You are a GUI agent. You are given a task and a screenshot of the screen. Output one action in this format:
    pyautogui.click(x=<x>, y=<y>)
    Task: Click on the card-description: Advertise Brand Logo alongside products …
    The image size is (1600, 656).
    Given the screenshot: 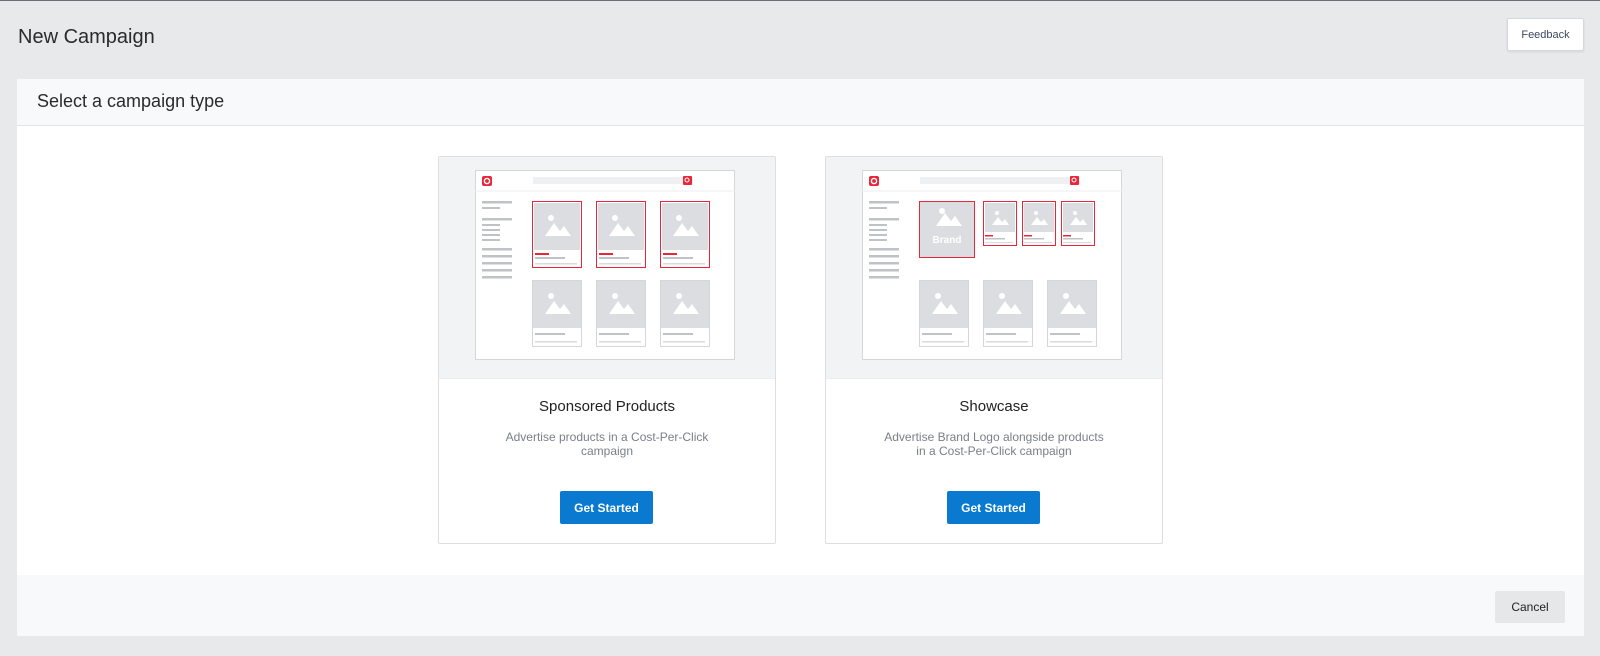 What is the action you would take?
    pyautogui.click(x=994, y=444)
    